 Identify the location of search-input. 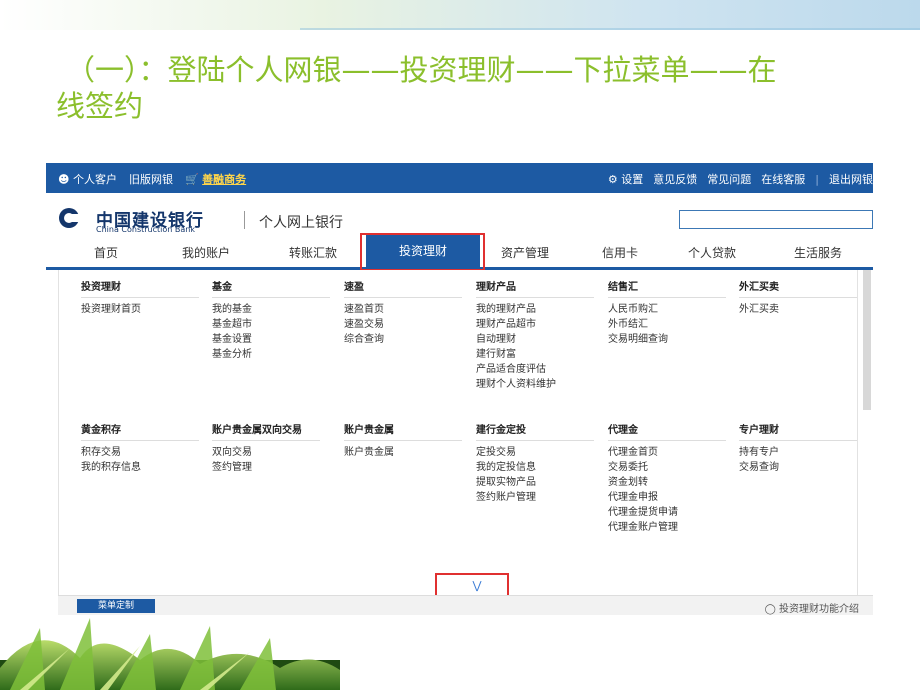
(776, 219).